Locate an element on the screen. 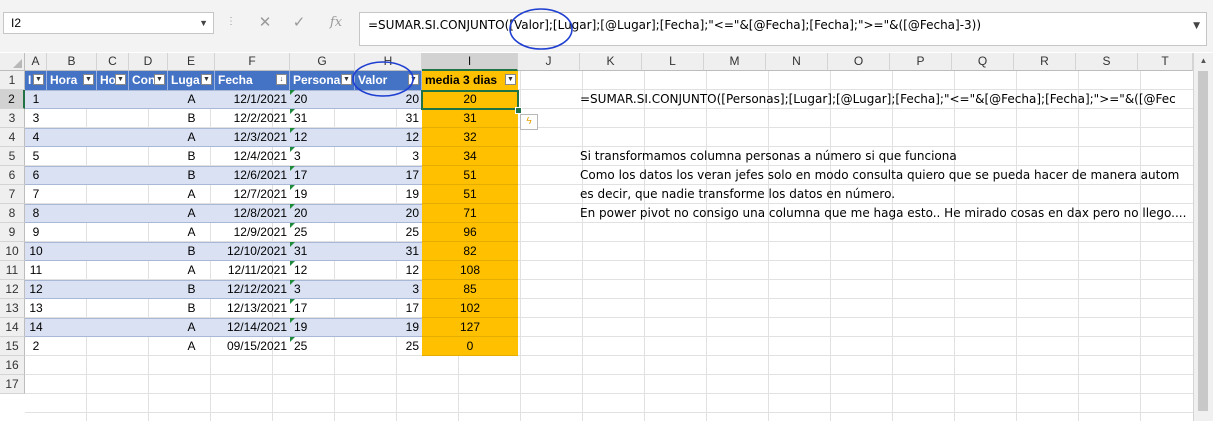 The image size is (1213, 421). cell-id: 3 is located at coordinates (36, 118).